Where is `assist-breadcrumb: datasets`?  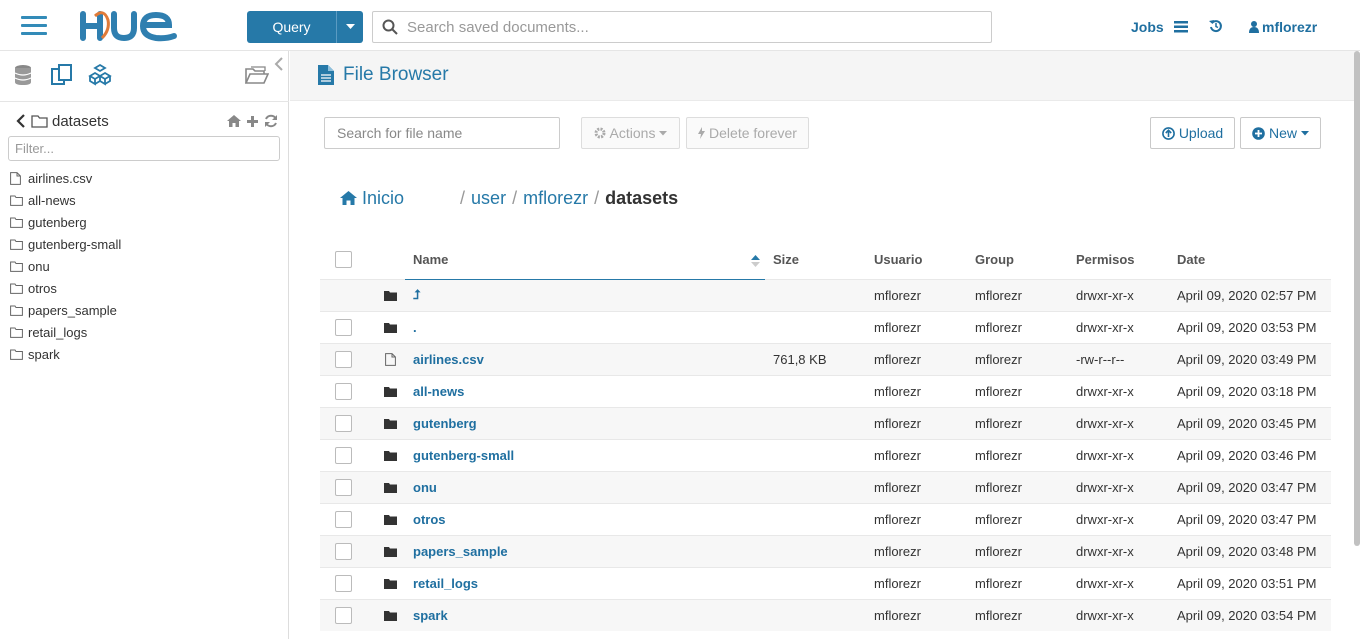 assist-breadcrumb: datasets is located at coordinates (145, 121).